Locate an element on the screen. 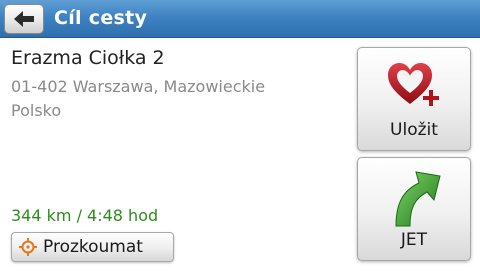 This screenshot has height=272, width=480. explore-label: Prozkoumat is located at coordinates (93, 247).